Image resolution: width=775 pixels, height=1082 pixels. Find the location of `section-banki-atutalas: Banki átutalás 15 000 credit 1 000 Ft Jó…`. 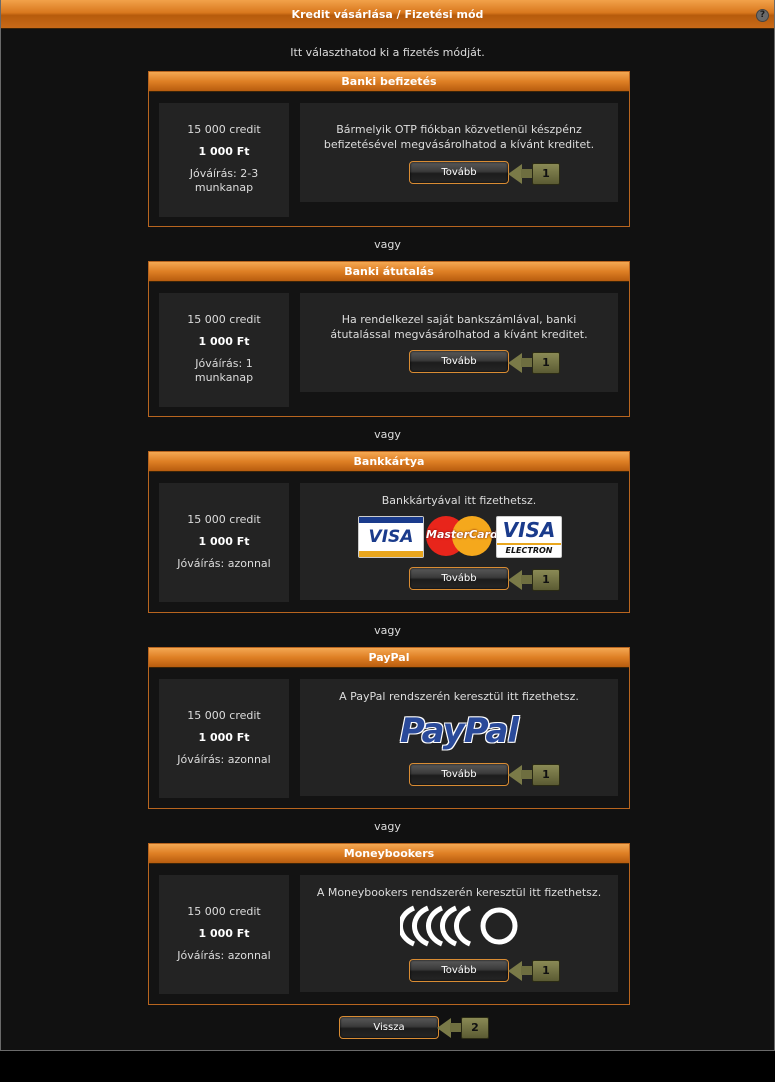

section-banki-atutalas: Banki átutalás 15 000 credit 1 000 Ft Jó… is located at coordinates (389, 339).